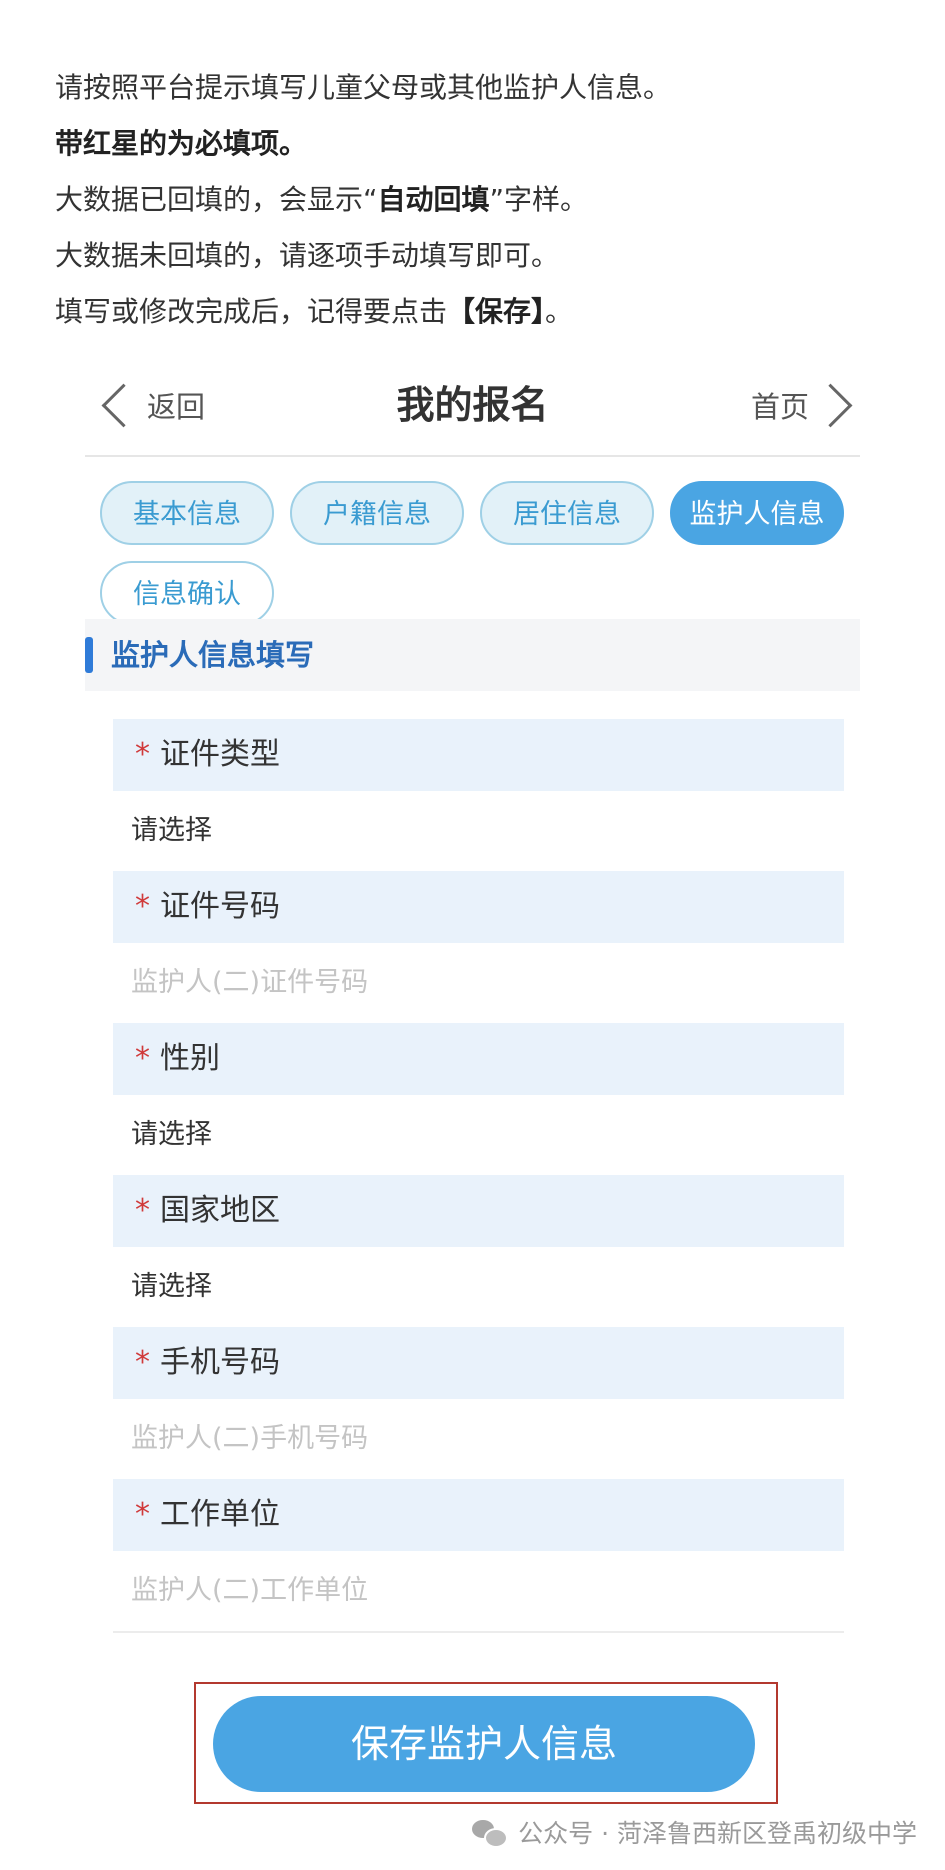  I want to click on employer-input: 监护人(二)工作单位, so click(478, 1591).